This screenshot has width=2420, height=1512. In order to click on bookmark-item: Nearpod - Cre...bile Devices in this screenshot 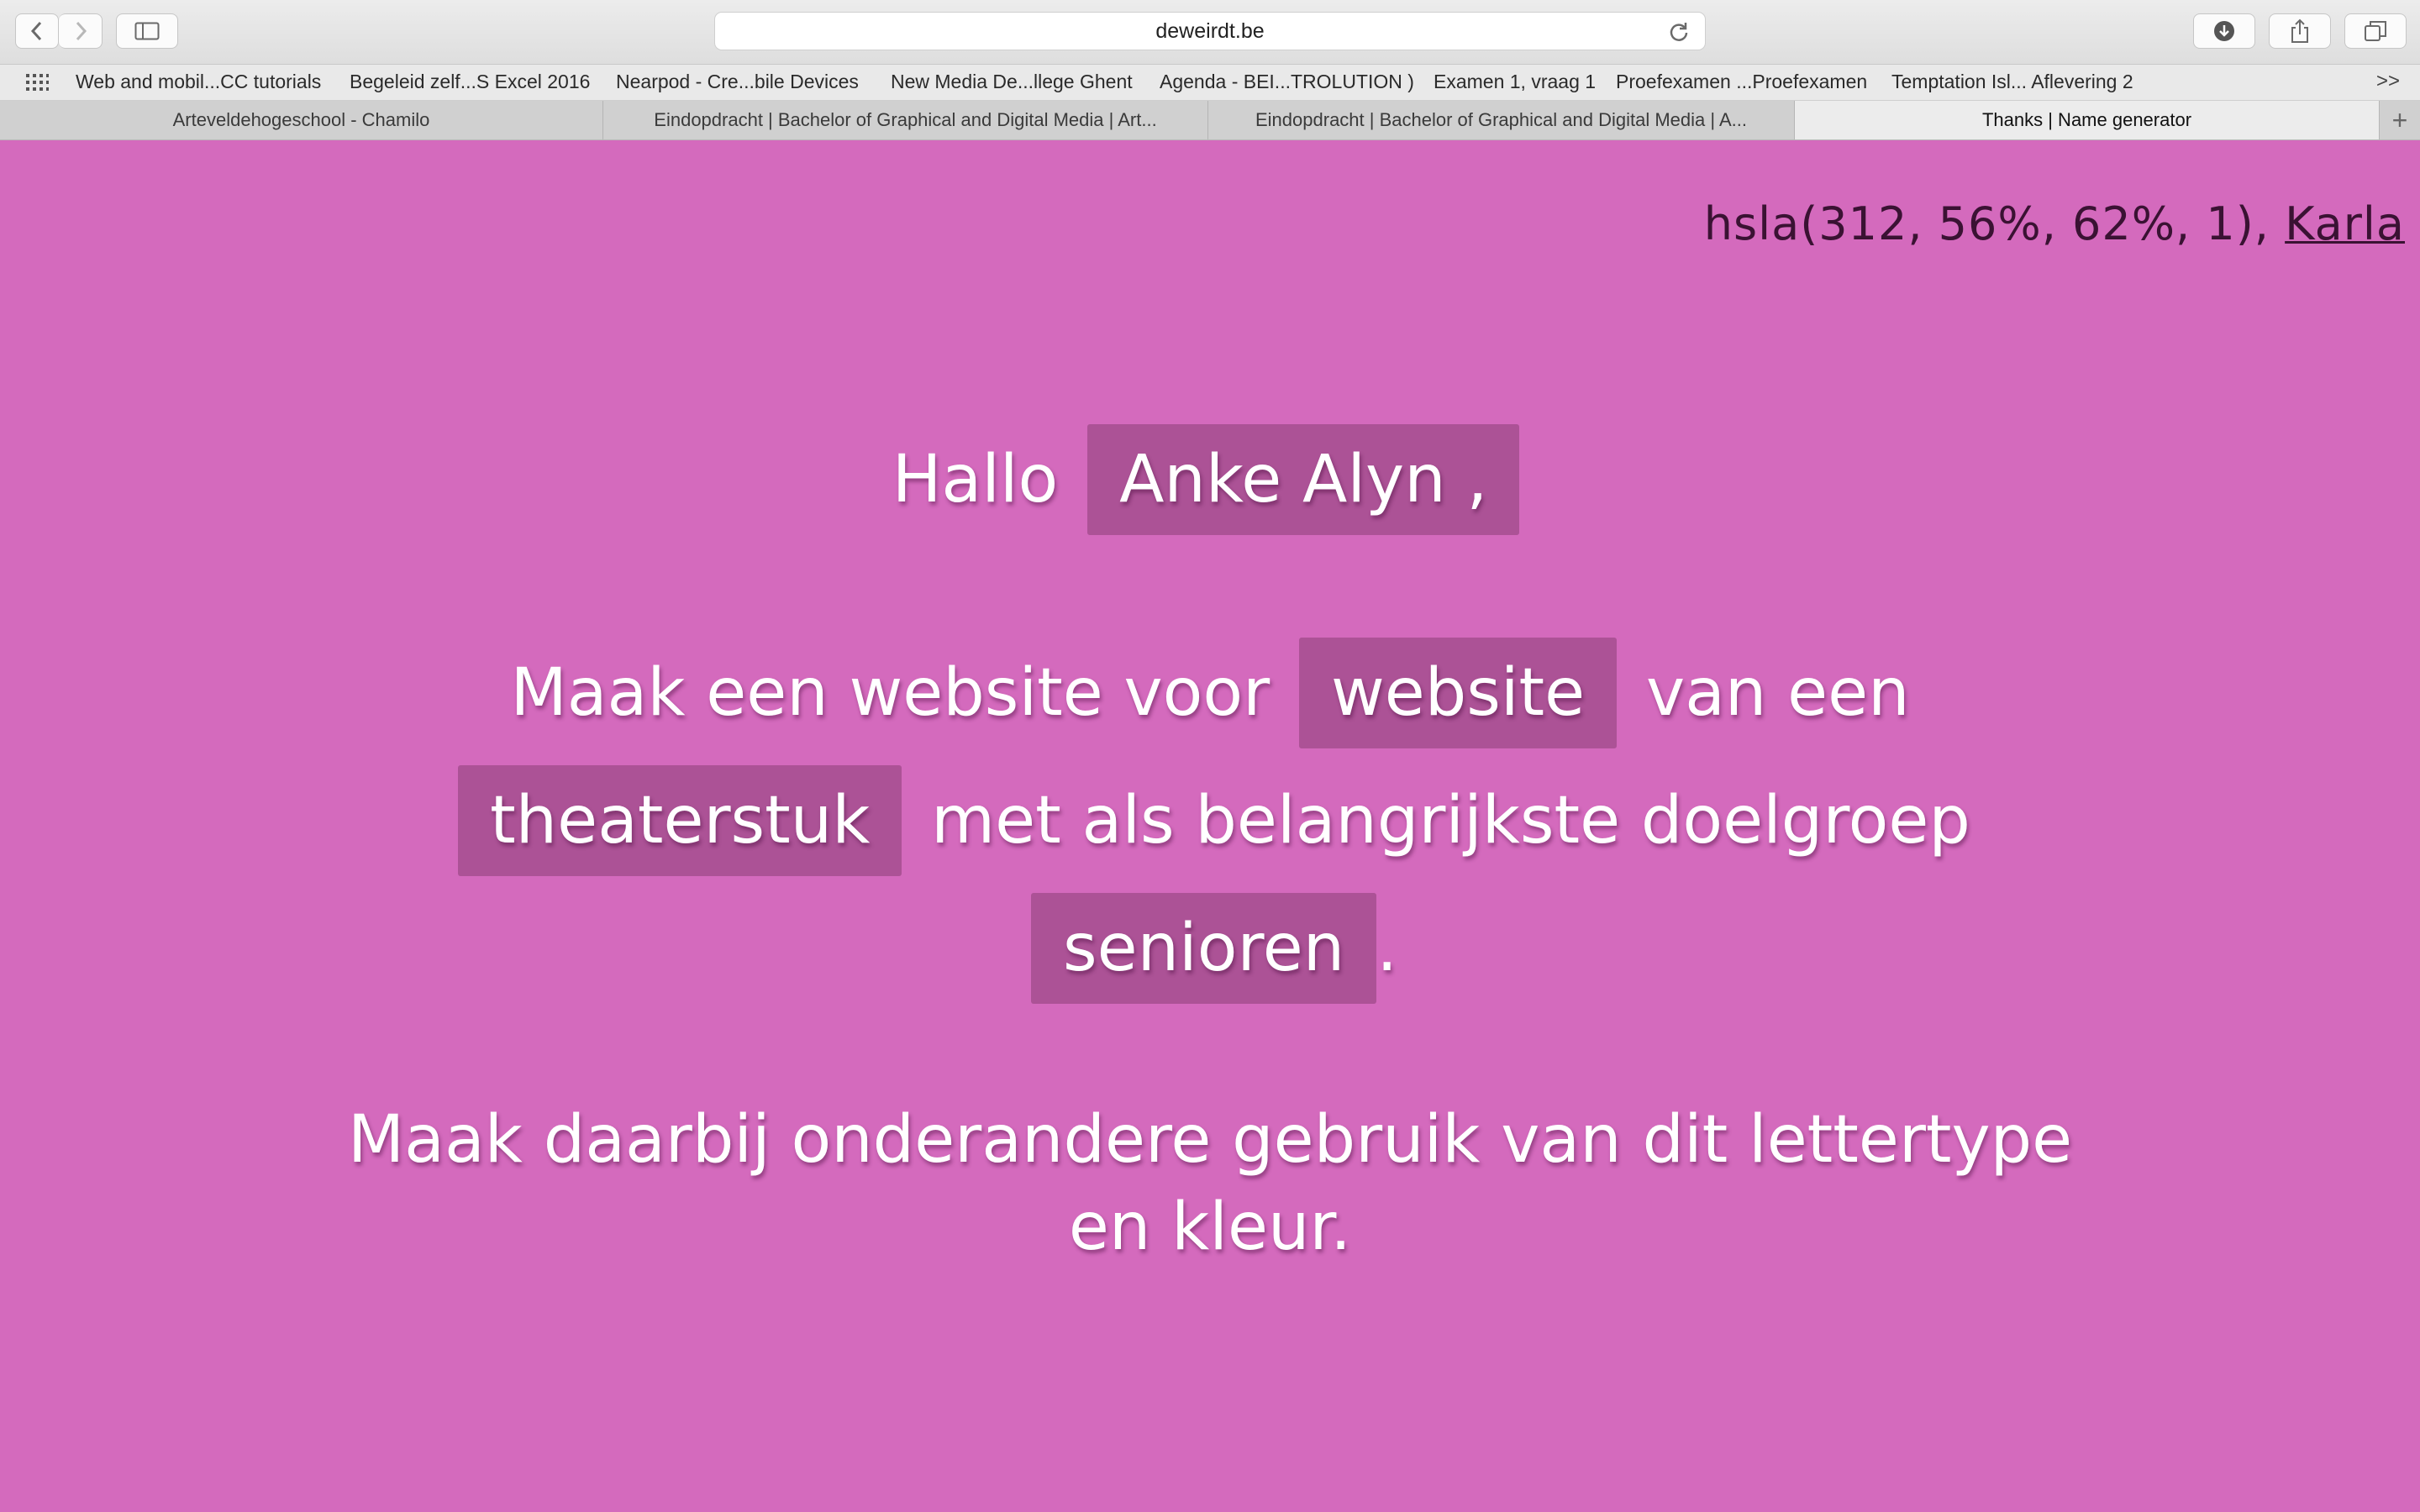, I will do `click(737, 82)`.